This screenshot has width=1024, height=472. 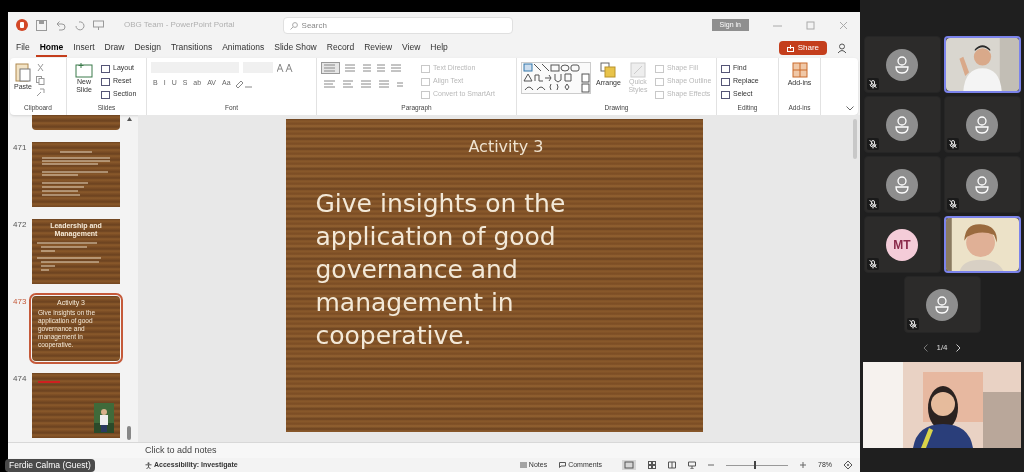 I want to click on grid-icon, so click(x=799, y=70).